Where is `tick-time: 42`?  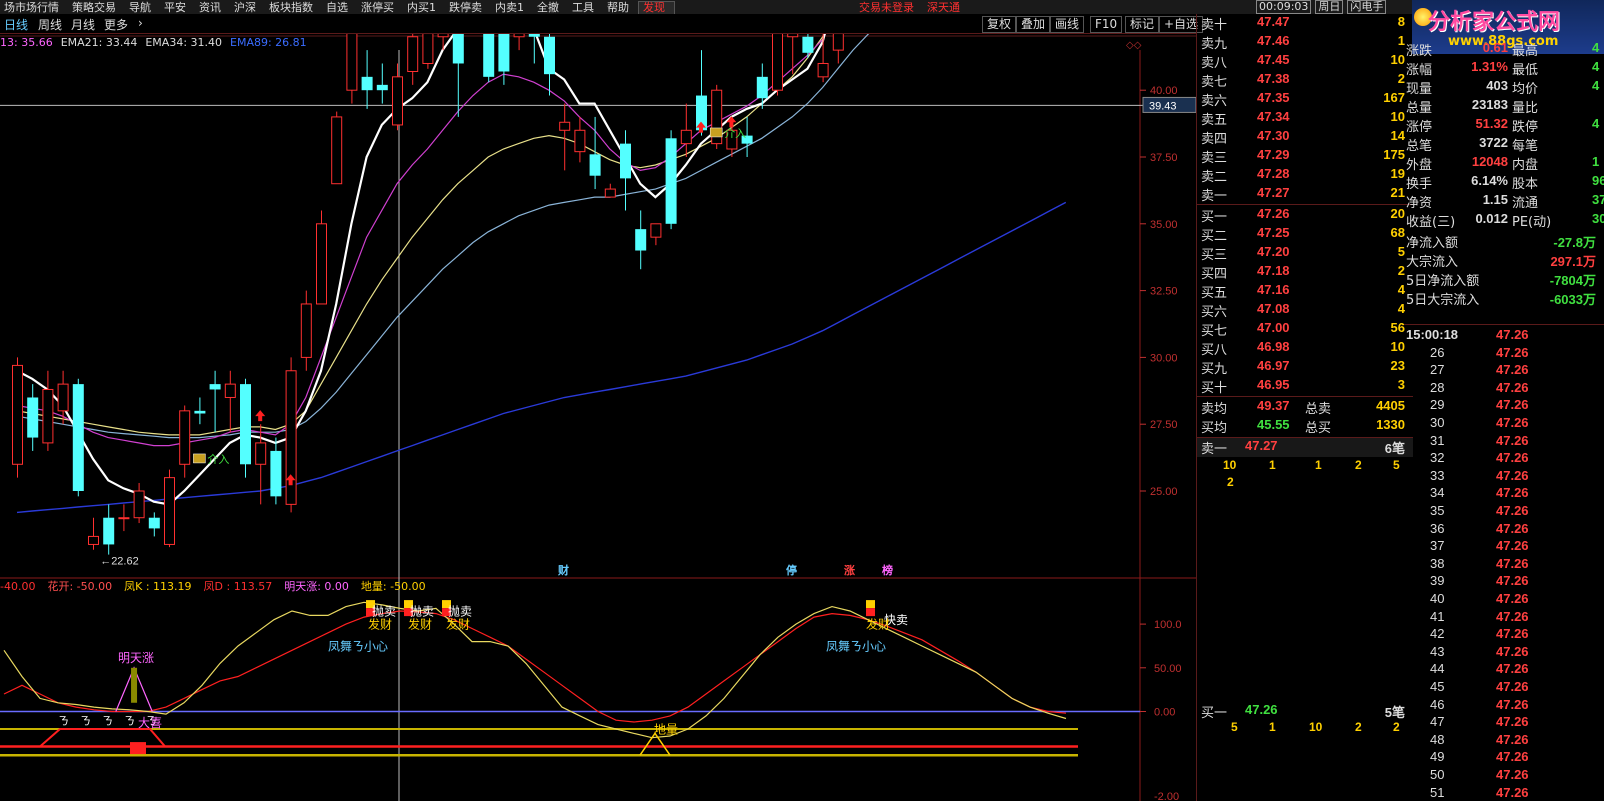 tick-time: 42 is located at coordinates (1437, 634).